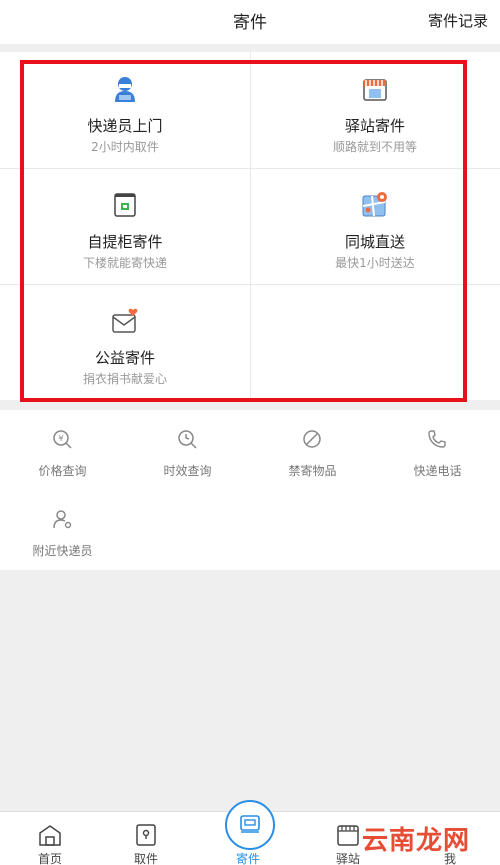  Describe the element at coordinates (187, 471) in the screenshot. I see `tool-label: 时效查询` at that location.